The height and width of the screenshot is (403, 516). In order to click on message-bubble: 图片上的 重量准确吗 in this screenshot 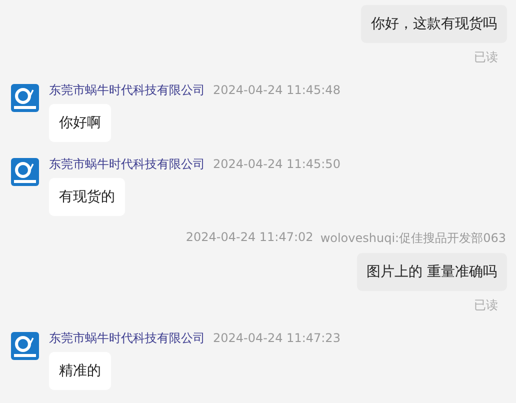, I will do `click(431, 272)`.